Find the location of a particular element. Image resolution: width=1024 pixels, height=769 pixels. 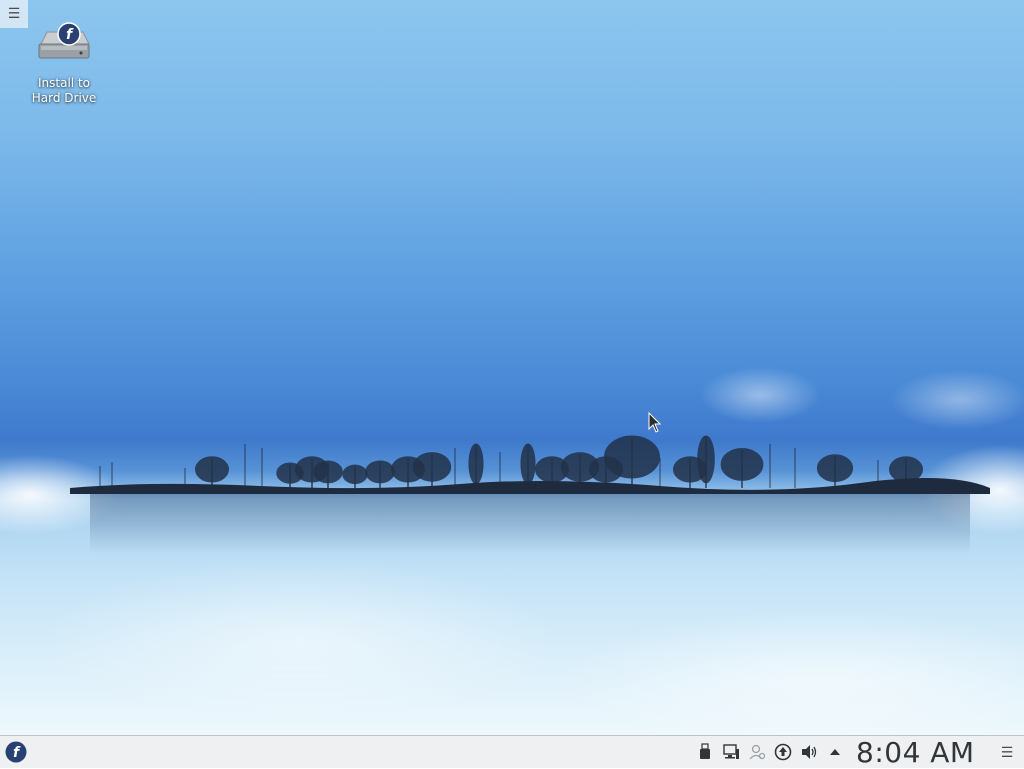

usb-device-notifier-icon is located at coordinates (705, 752).